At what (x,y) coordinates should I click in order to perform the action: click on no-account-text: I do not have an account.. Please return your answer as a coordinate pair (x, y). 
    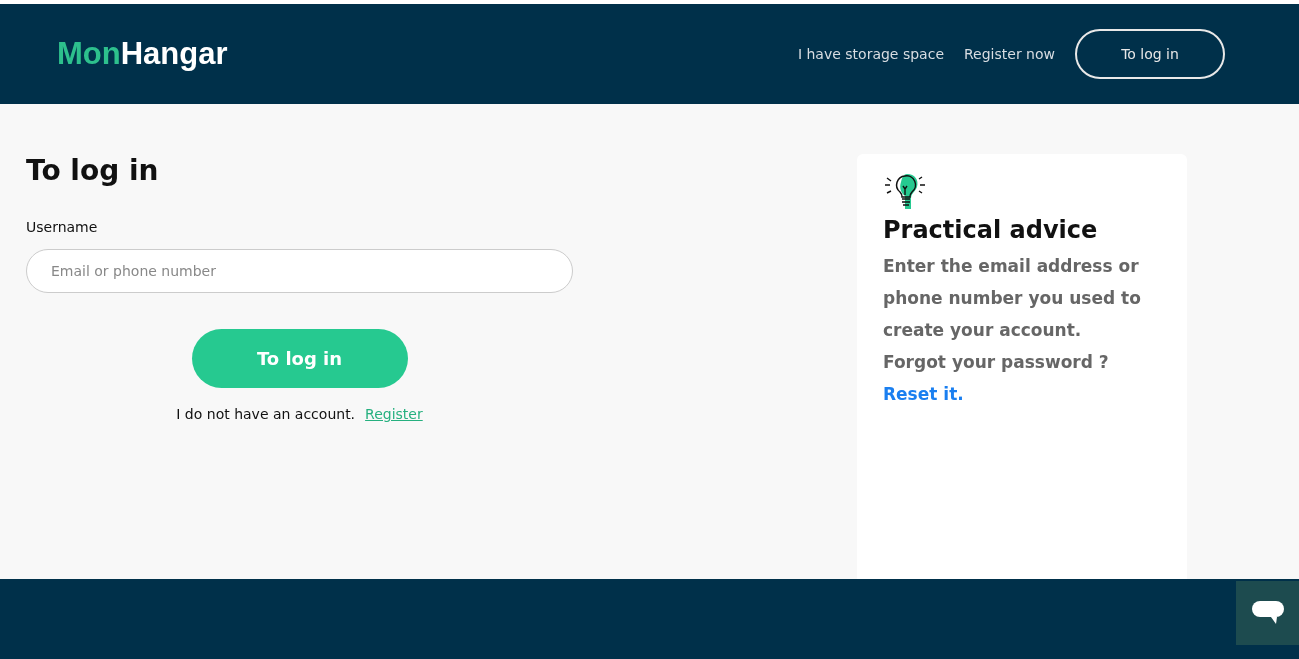
    Looking at the image, I should click on (266, 414).